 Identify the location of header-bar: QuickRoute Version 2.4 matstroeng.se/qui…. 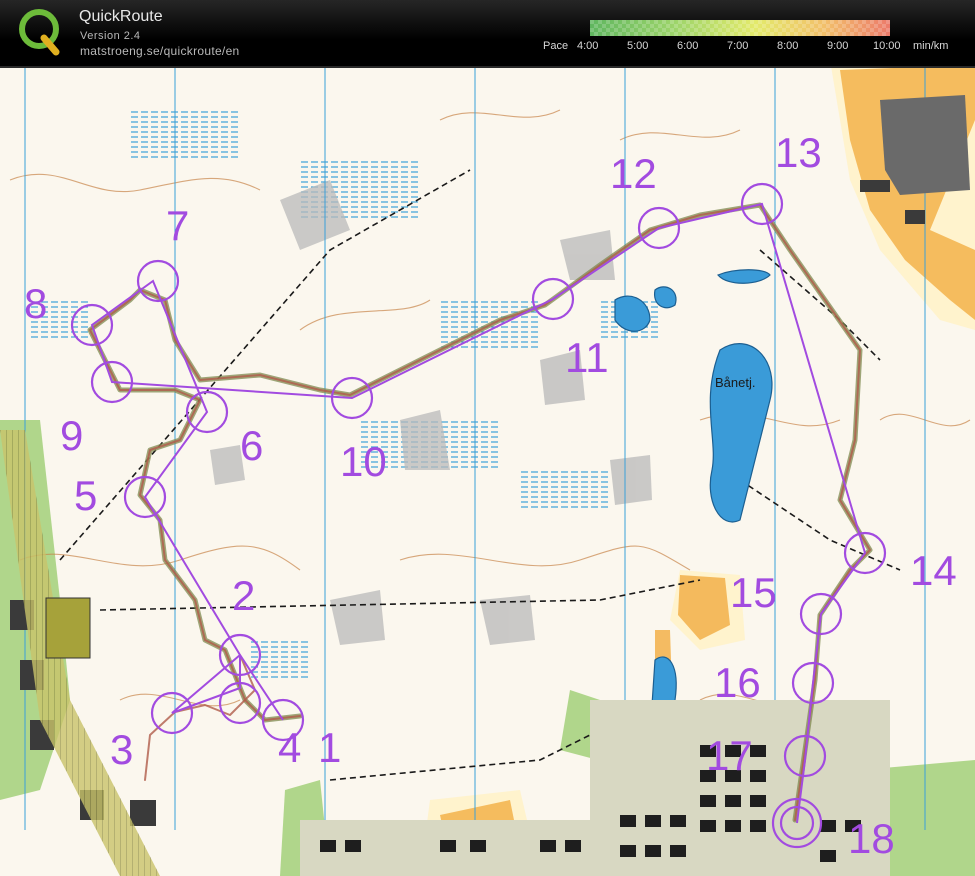
(487, 34).